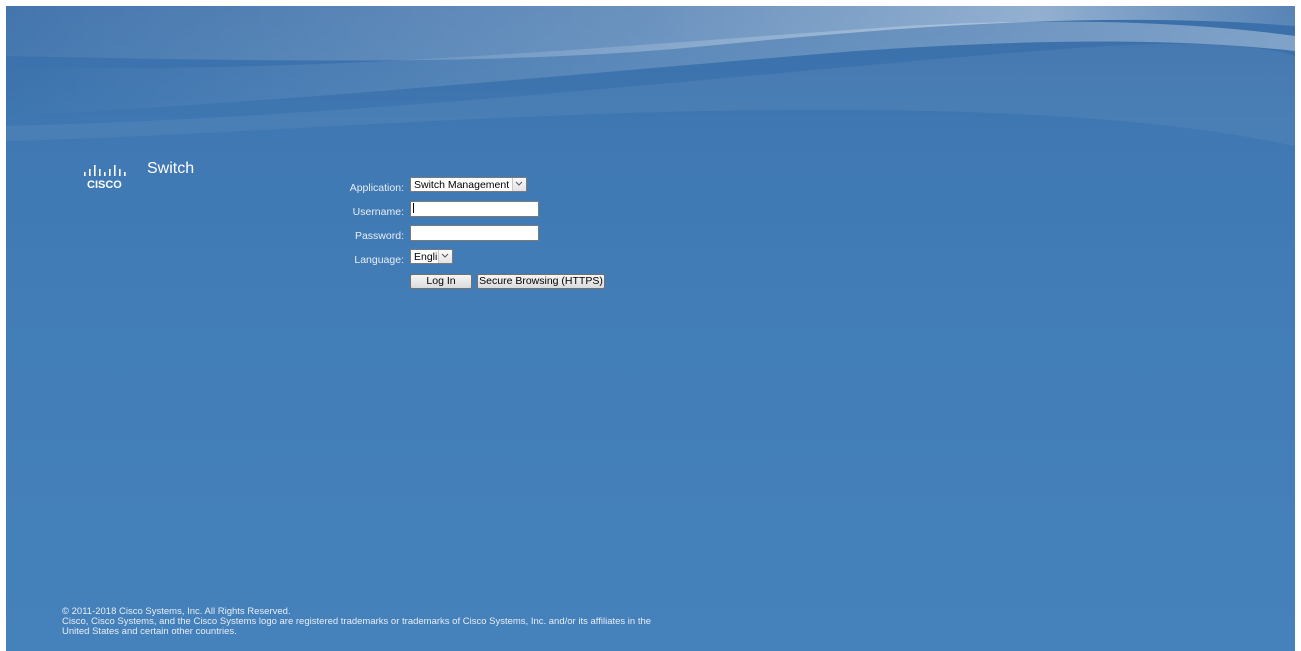 The height and width of the screenshot is (651, 1301). I want to click on username-field-wrap, so click(474, 209).